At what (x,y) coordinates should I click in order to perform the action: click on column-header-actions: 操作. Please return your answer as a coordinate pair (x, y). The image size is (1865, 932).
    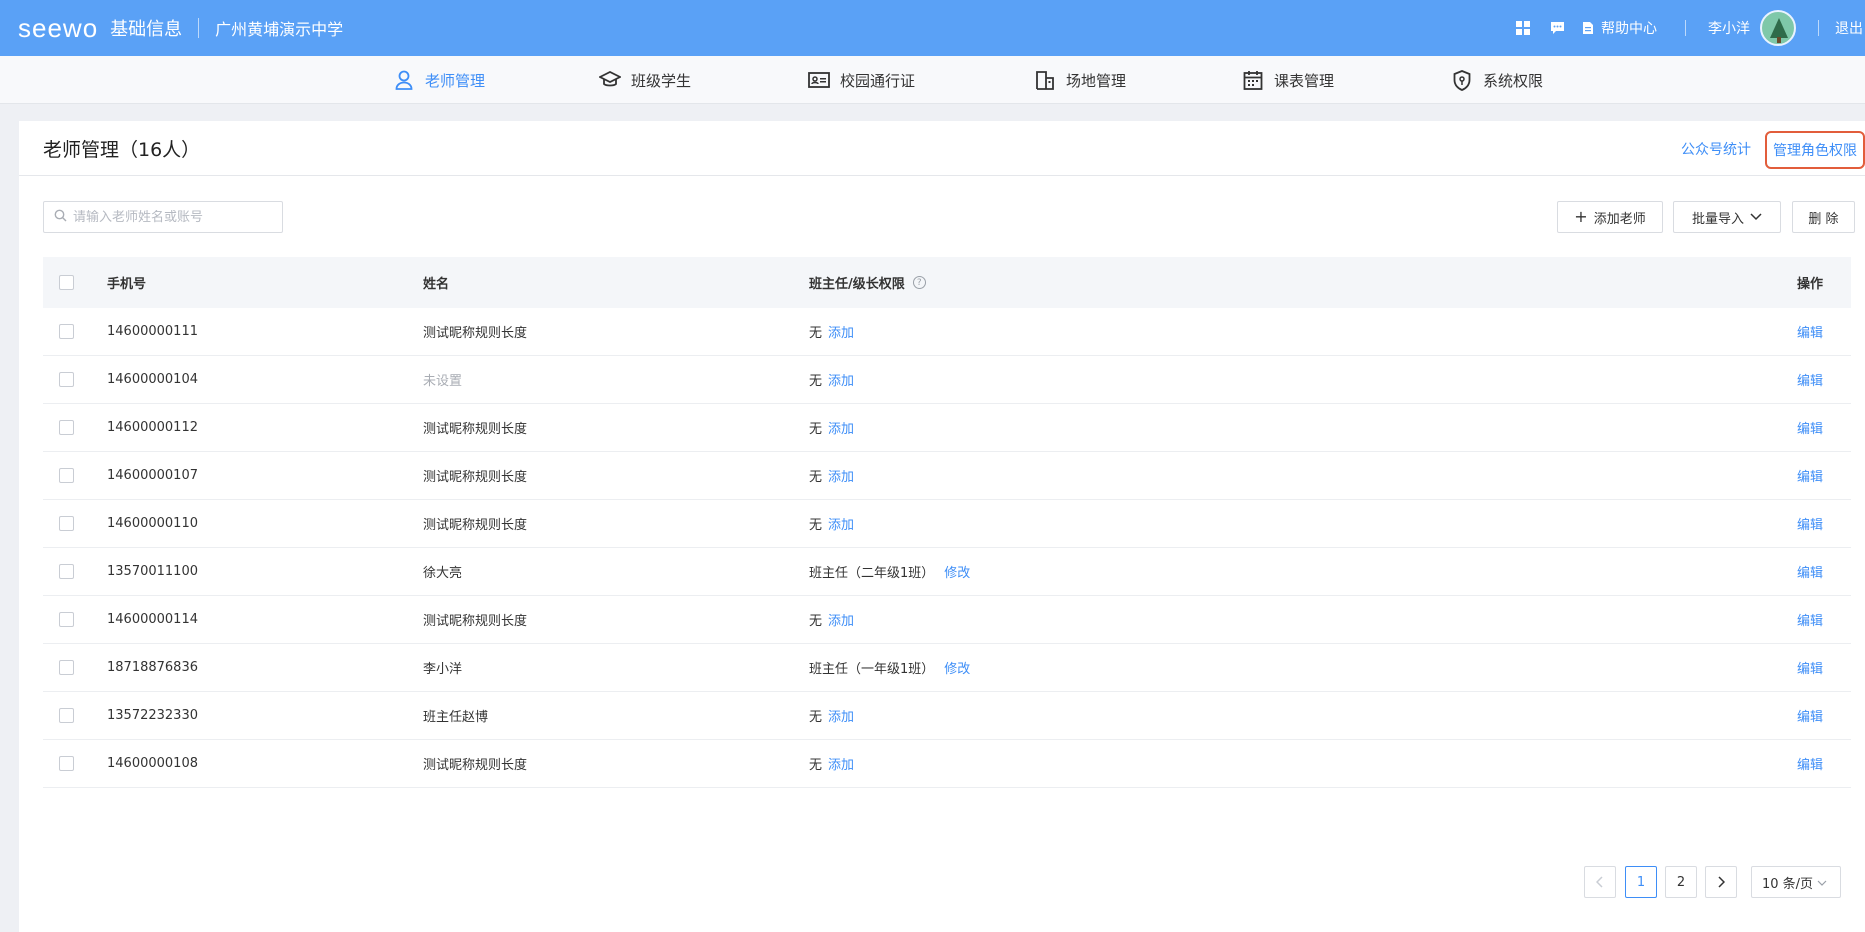
    Looking at the image, I should click on (1810, 284).